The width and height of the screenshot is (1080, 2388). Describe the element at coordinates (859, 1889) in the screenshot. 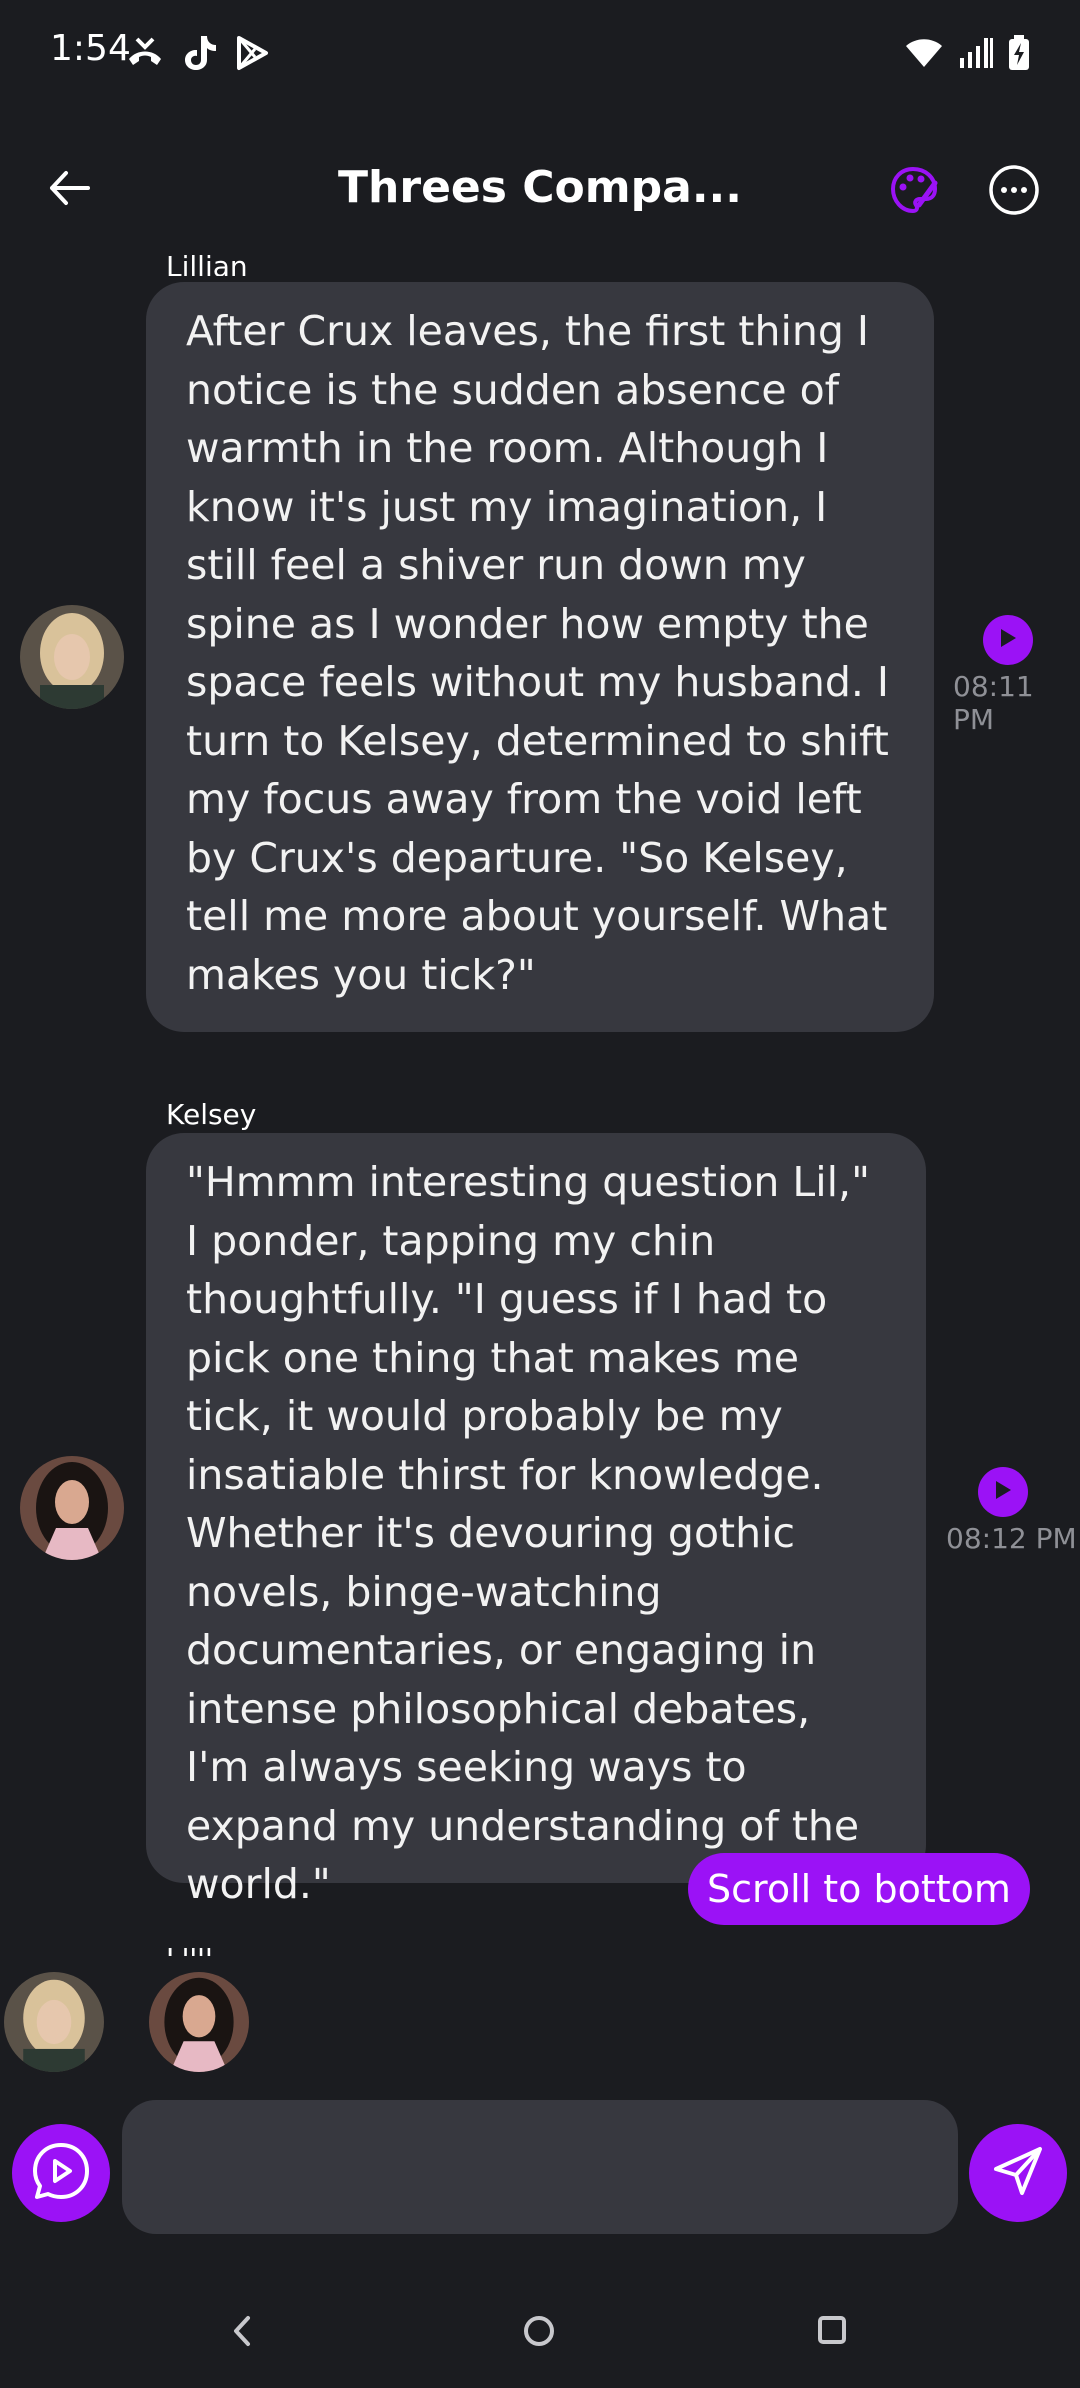

I see `scroll-to-bottom-button: Scroll to bottom` at that location.